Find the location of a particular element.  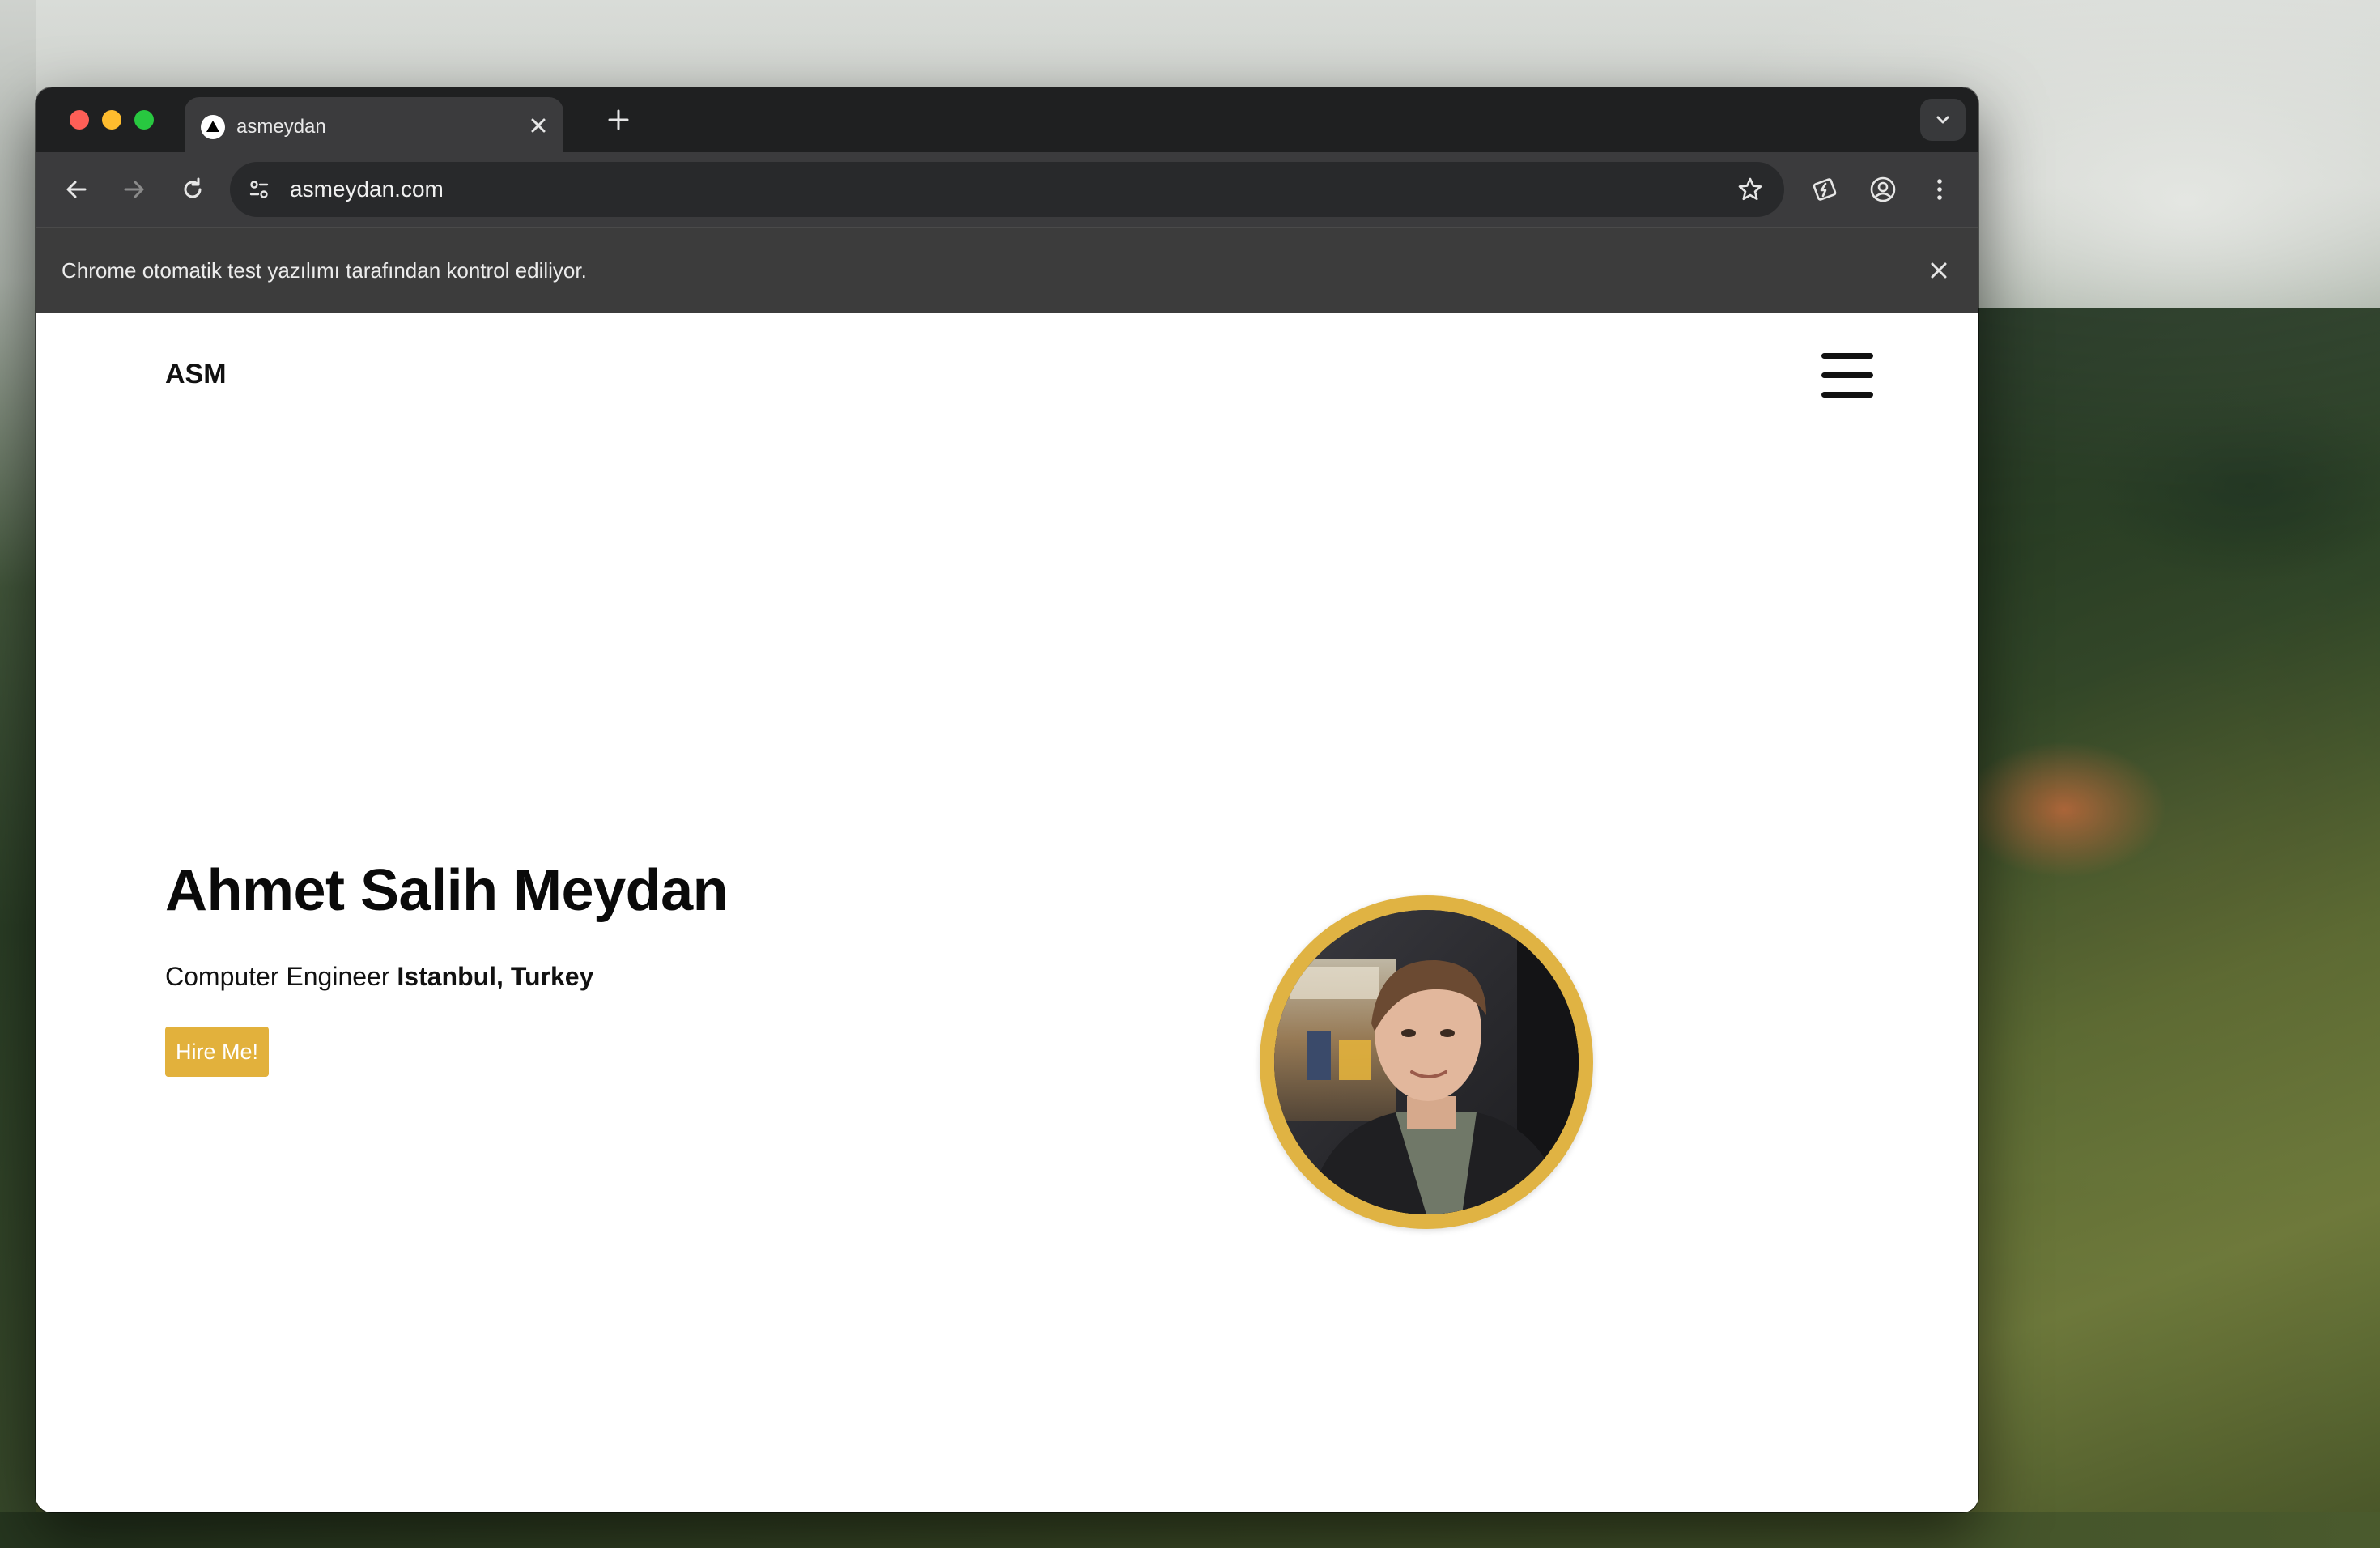

browser-menu-button is located at coordinates (1940, 190).